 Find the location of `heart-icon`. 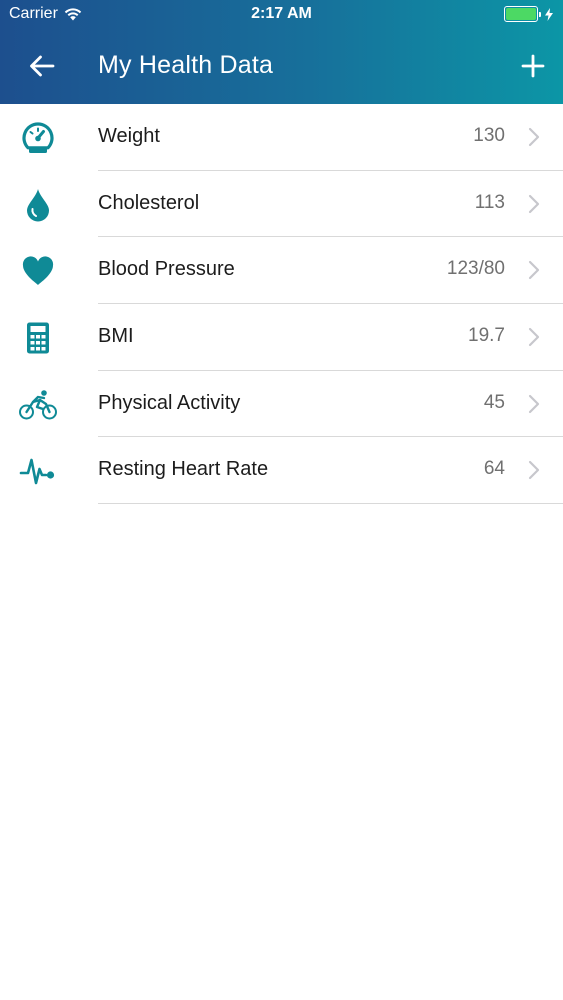

heart-icon is located at coordinates (38, 271).